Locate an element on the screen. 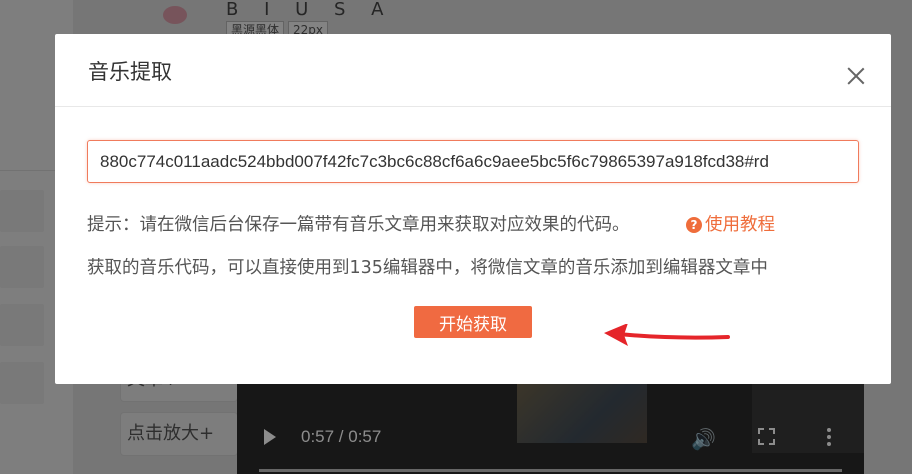 The height and width of the screenshot is (474, 912). start-extract-button: 开始获取 is located at coordinates (473, 322).